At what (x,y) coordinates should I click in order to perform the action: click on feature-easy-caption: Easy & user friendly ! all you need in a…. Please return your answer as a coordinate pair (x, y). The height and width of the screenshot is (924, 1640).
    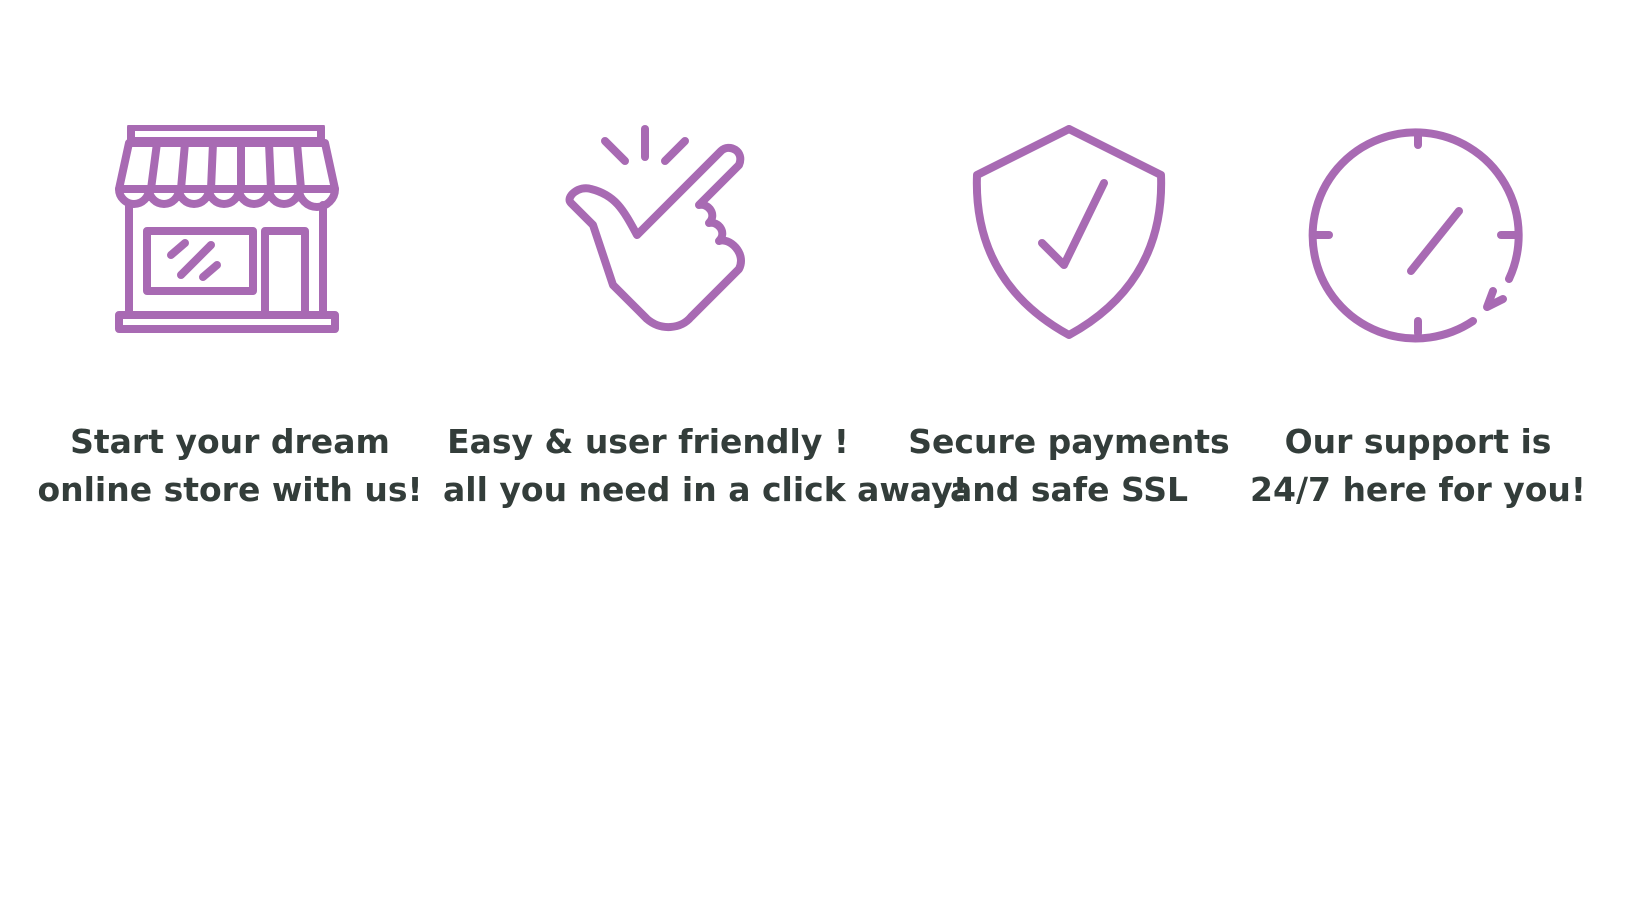
    Looking at the image, I should click on (705, 466).